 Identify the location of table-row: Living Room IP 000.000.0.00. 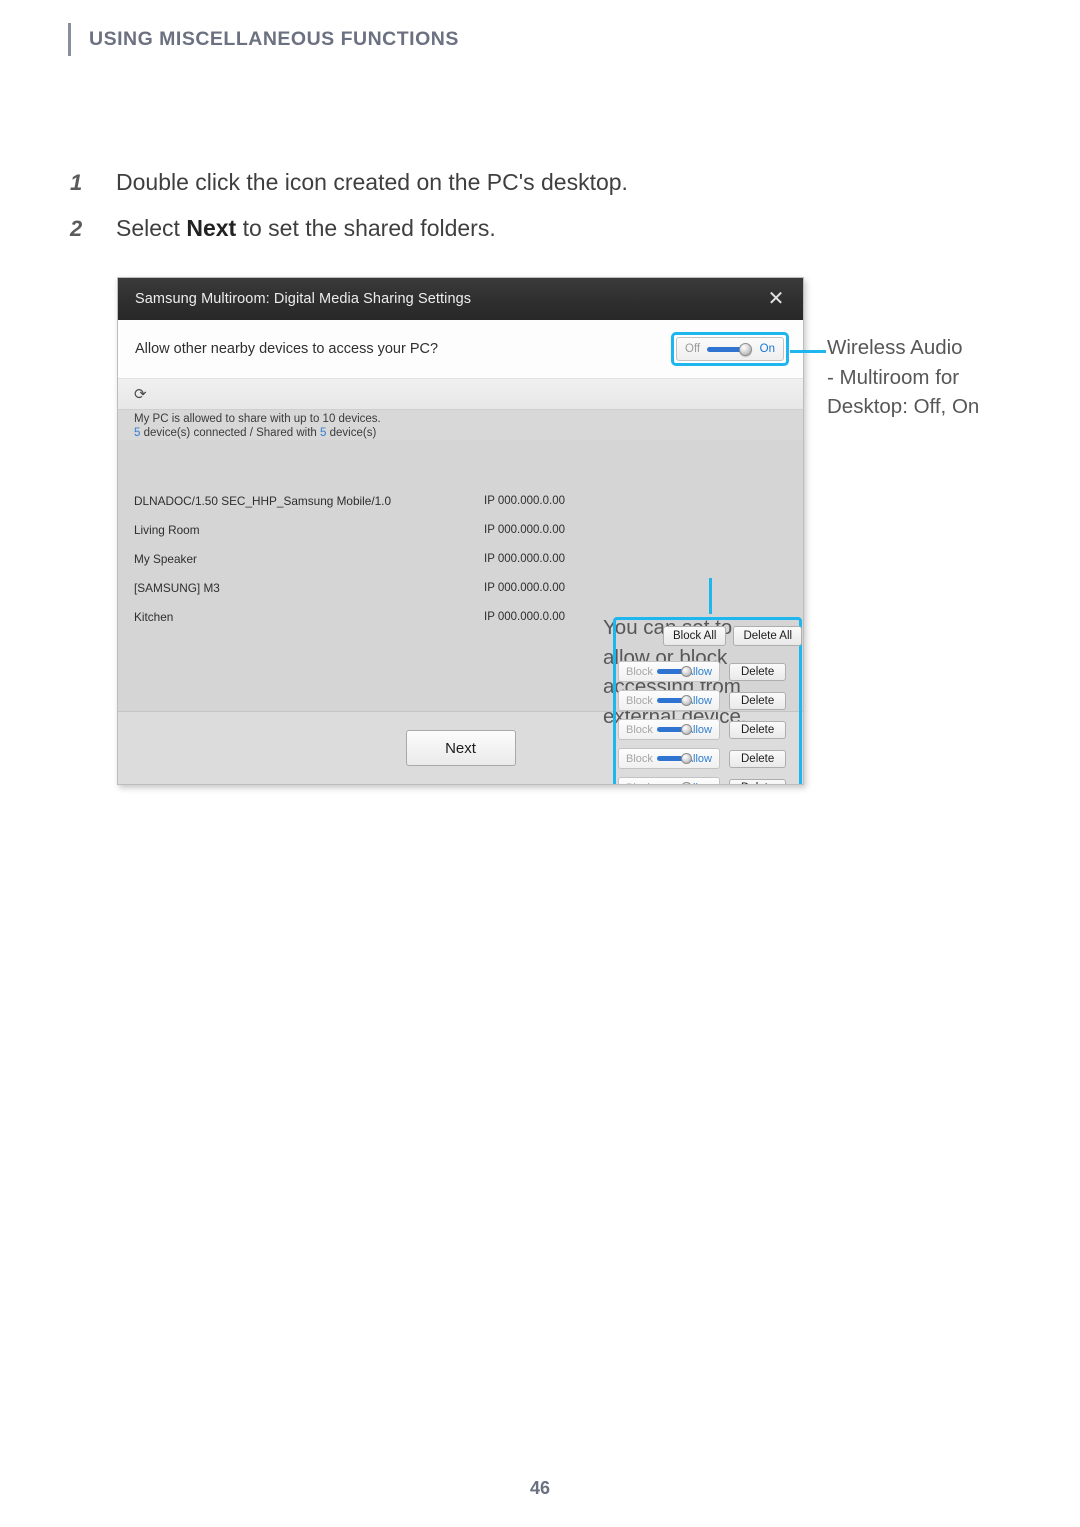
(460, 529).